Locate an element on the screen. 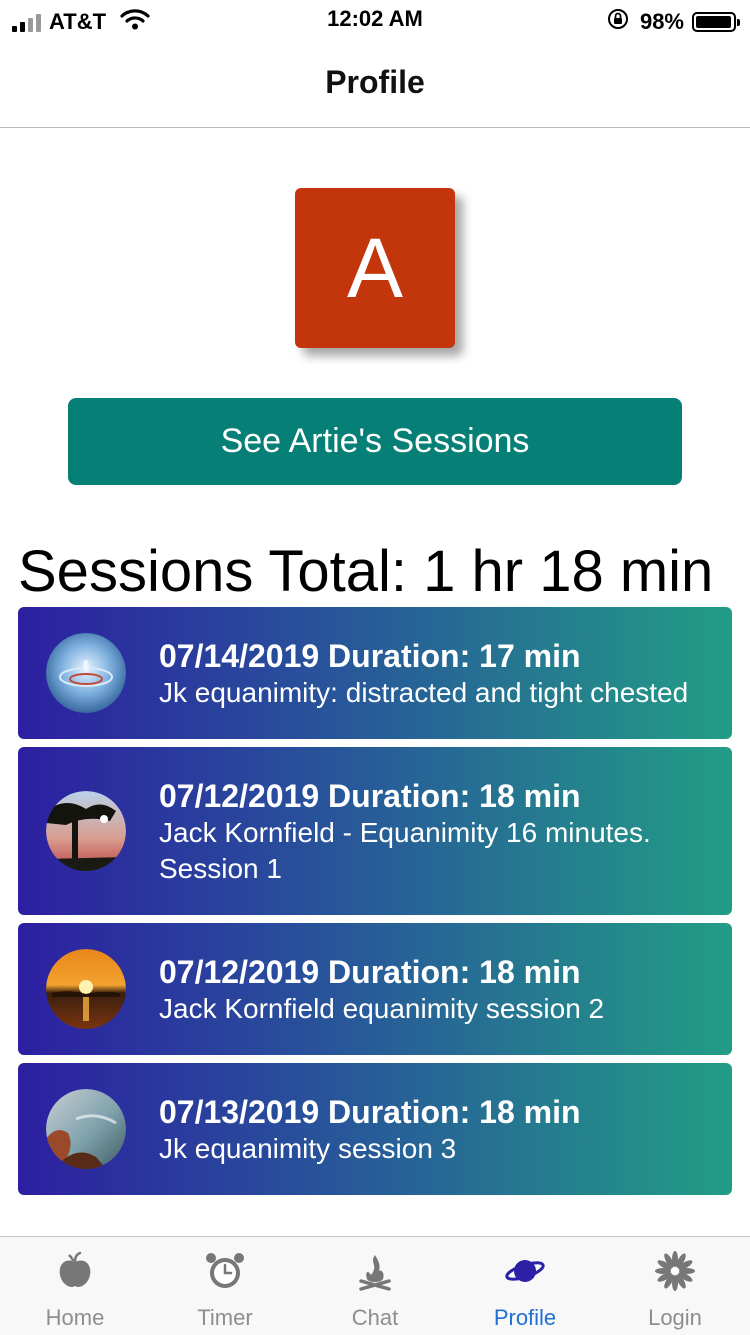  see-sessions-button: See Artie's Sessions is located at coordinates (375, 441).